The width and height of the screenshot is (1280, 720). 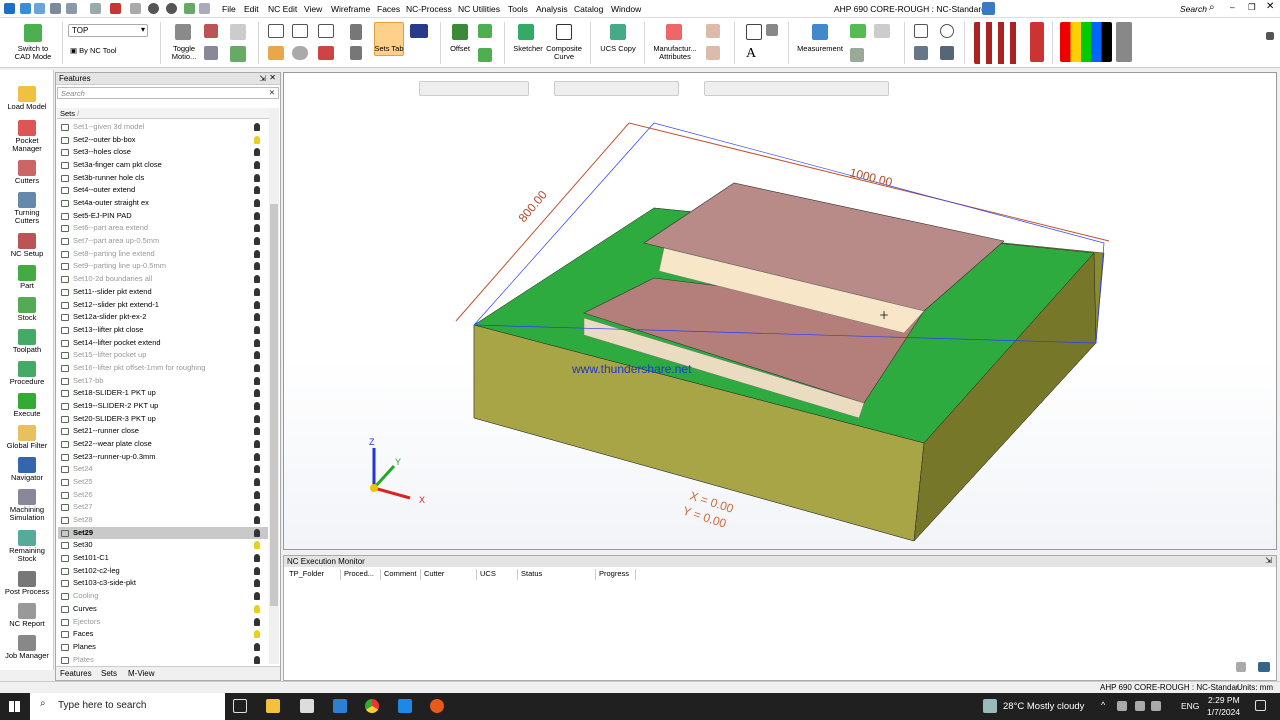 I want to click on weather-text: 28°C Mostly cloudy, so click(x=1043, y=706).